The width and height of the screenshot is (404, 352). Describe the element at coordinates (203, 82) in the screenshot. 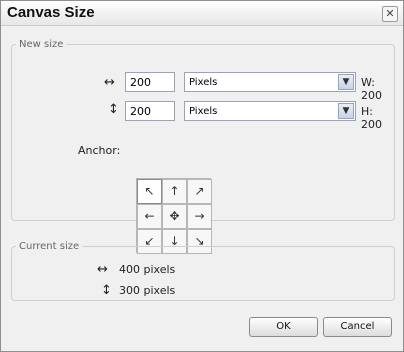

I see `width-unit-value: Pixels` at that location.